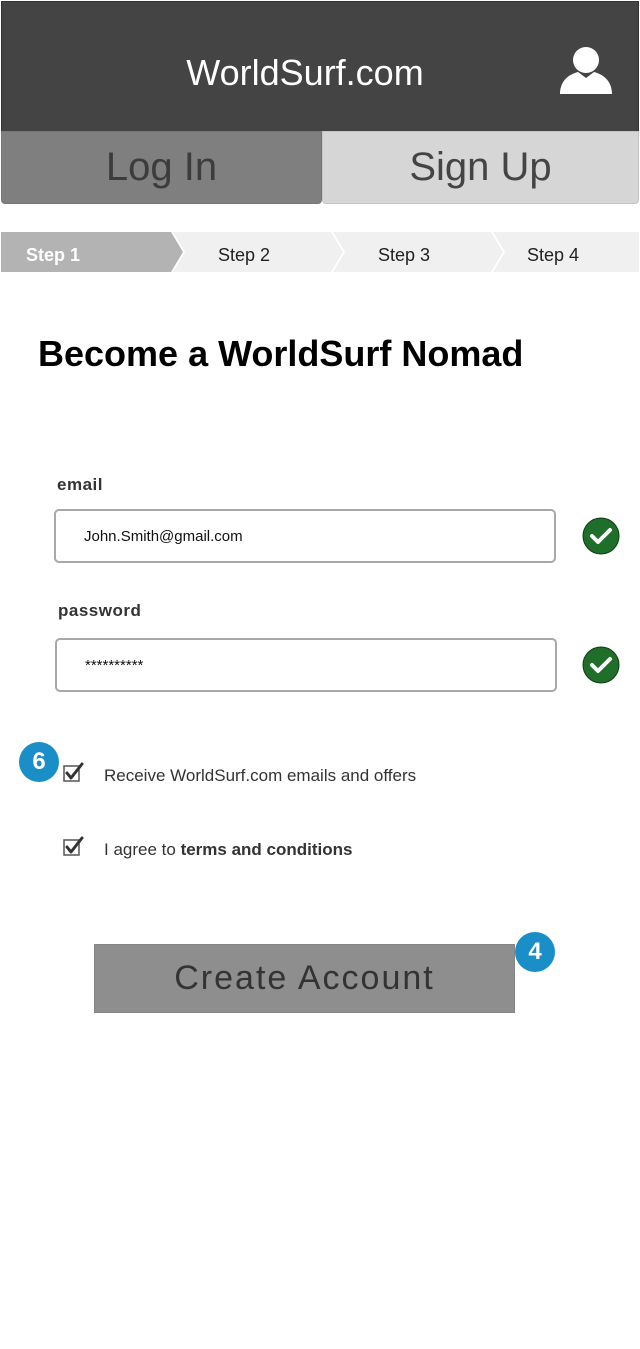  Describe the element at coordinates (80, 484) in the screenshot. I see `email-label: email` at that location.